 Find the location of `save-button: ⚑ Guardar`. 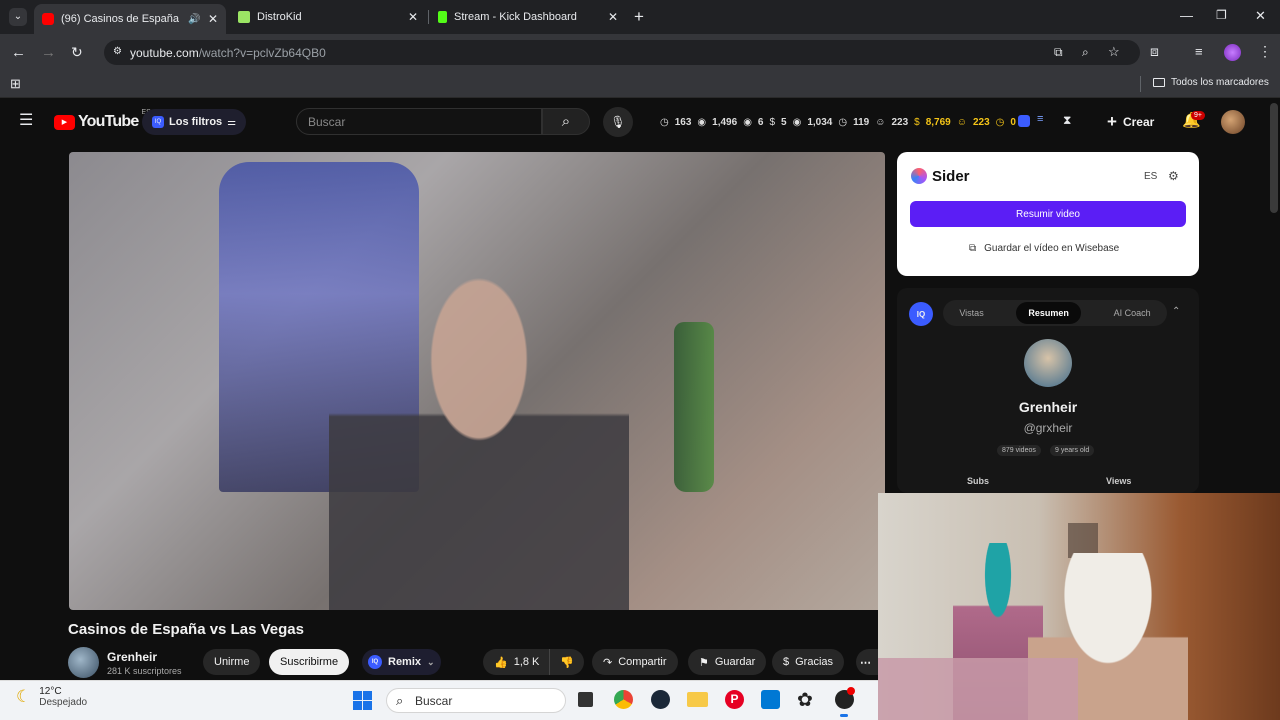

save-button: ⚑ Guardar is located at coordinates (727, 662).